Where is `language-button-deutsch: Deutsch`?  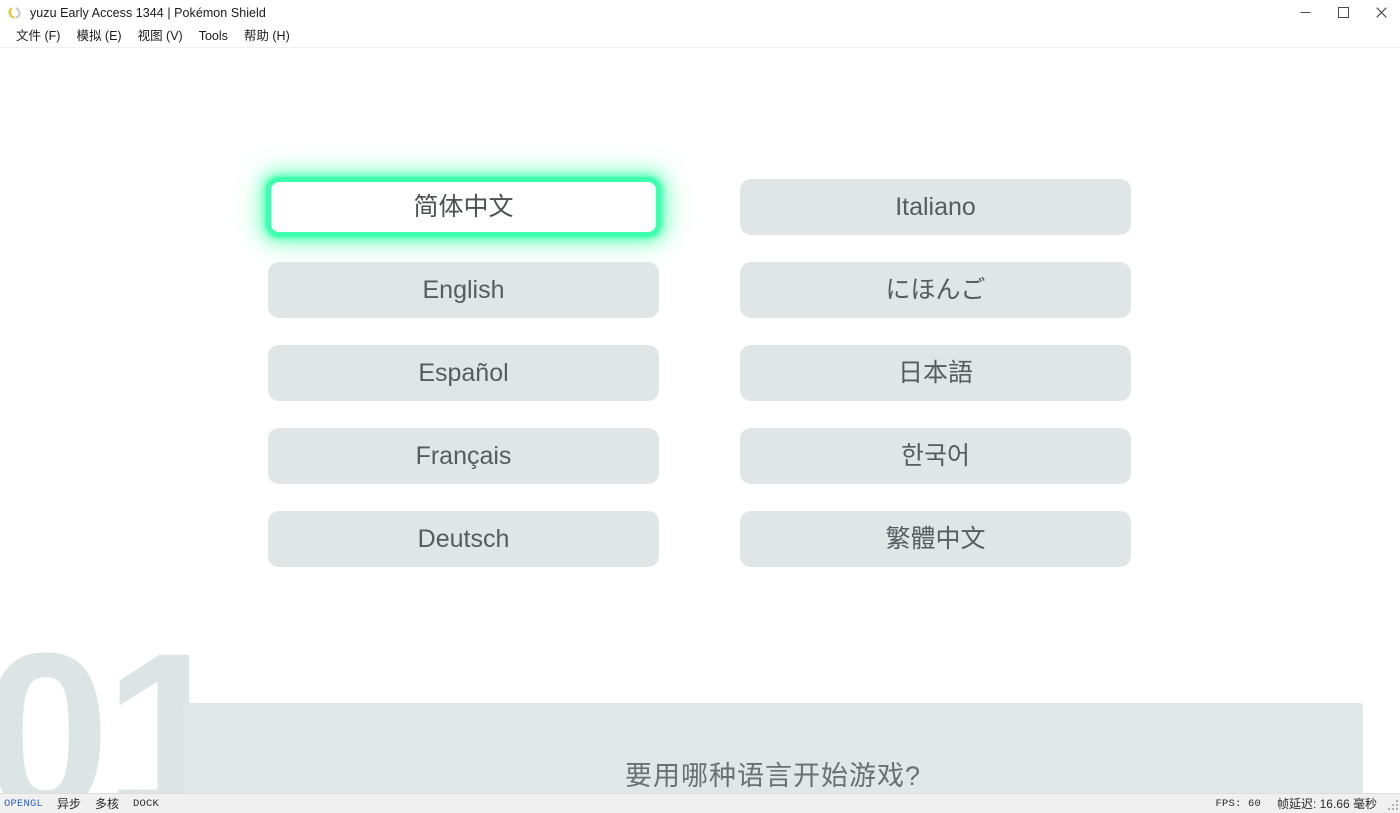
language-button-deutsch: Deutsch is located at coordinates (463, 539).